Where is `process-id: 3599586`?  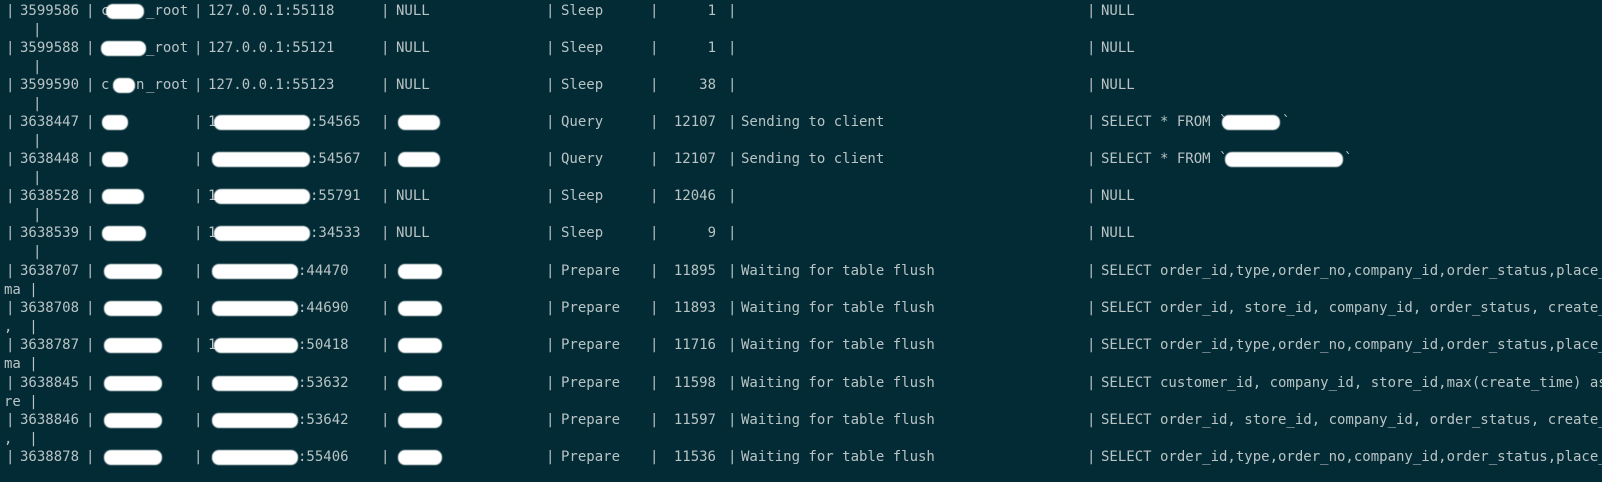 process-id: 3599586 is located at coordinates (50, 11).